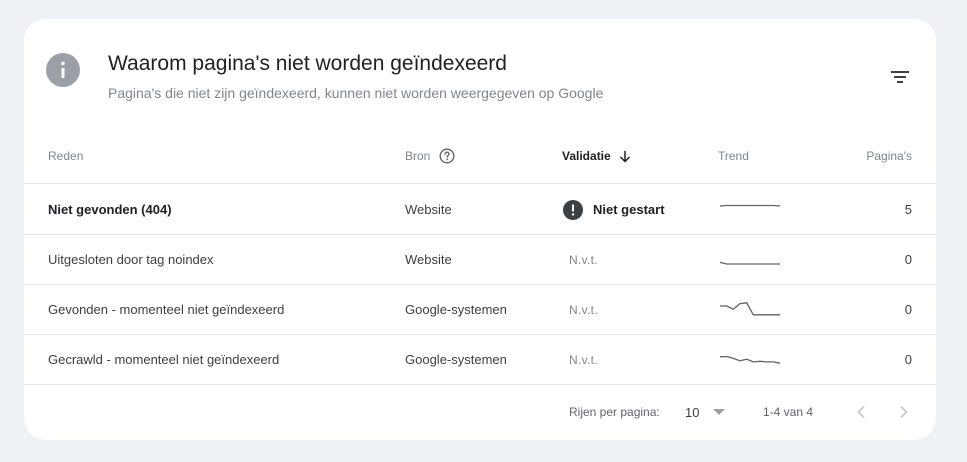  What do you see at coordinates (719, 412) in the screenshot?
I see `caret-down-icon` at bounding box center [719, 412].